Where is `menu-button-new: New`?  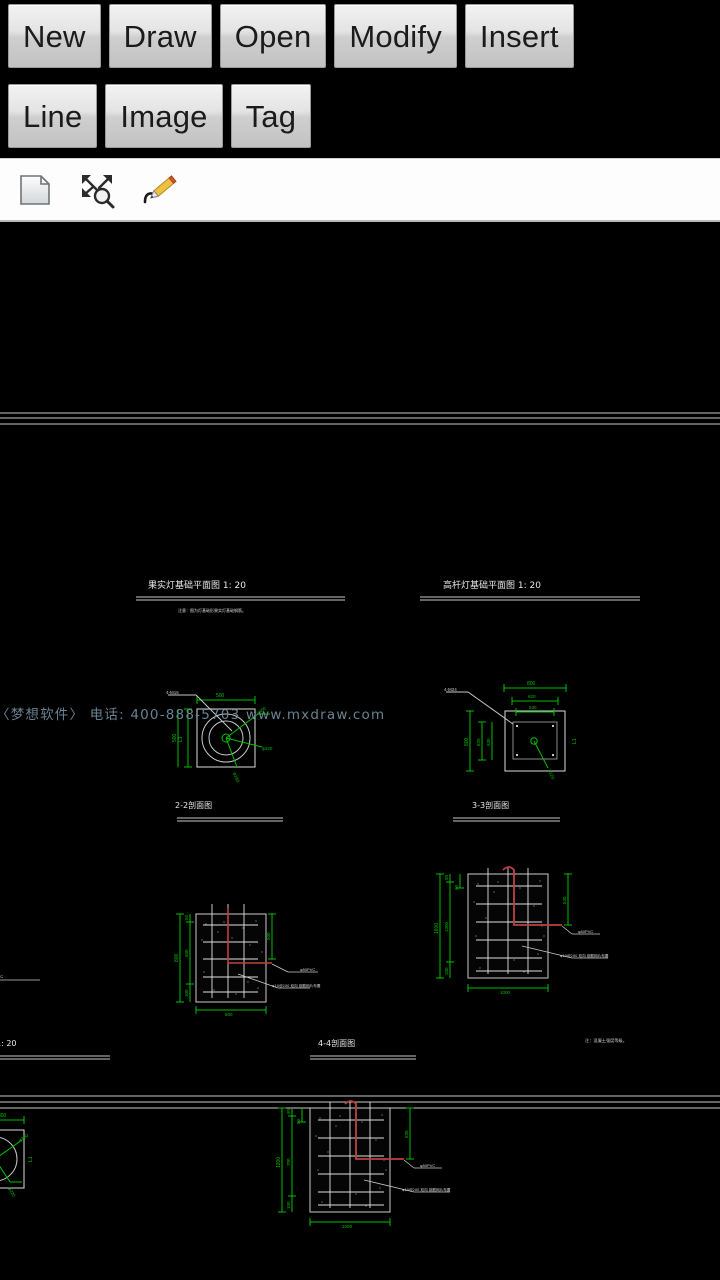
menu-button-new: New is located at coordinates (54, 36).